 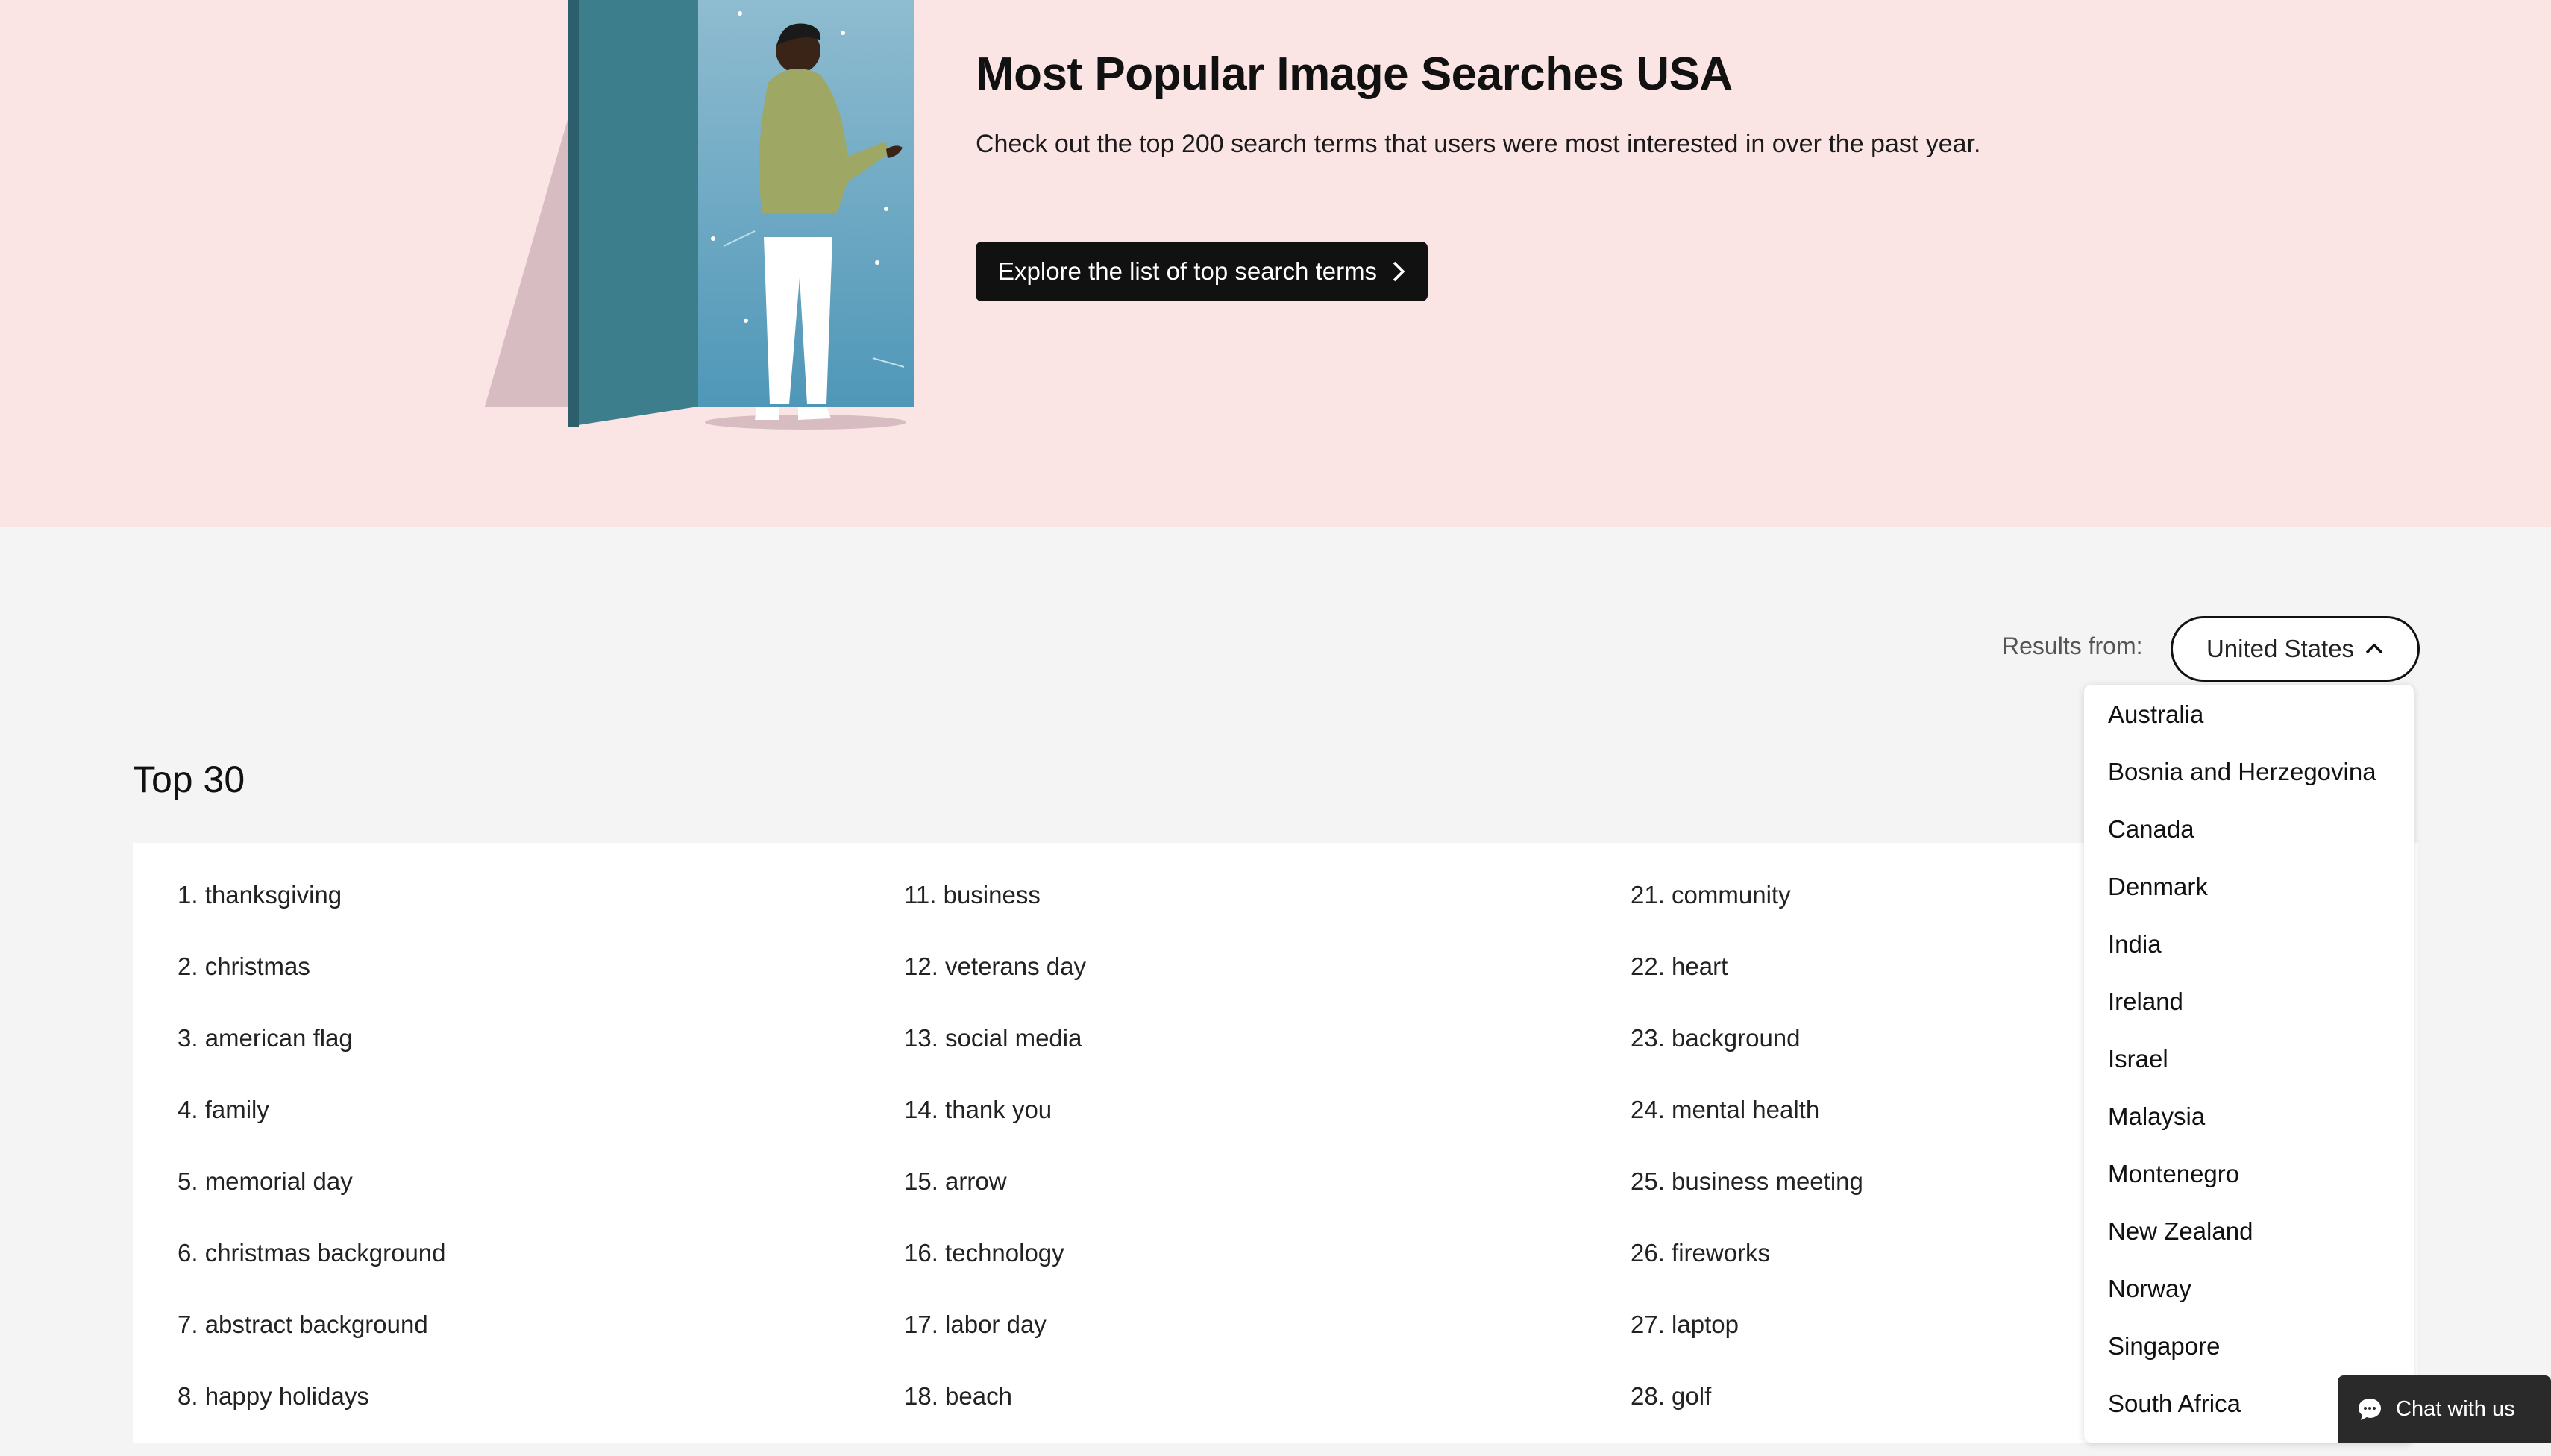 What do you see at coordinates (312, 895) in the screenshot?
I see `search-term-link: 1. thanksgiving` at bounding box center [312, 895].